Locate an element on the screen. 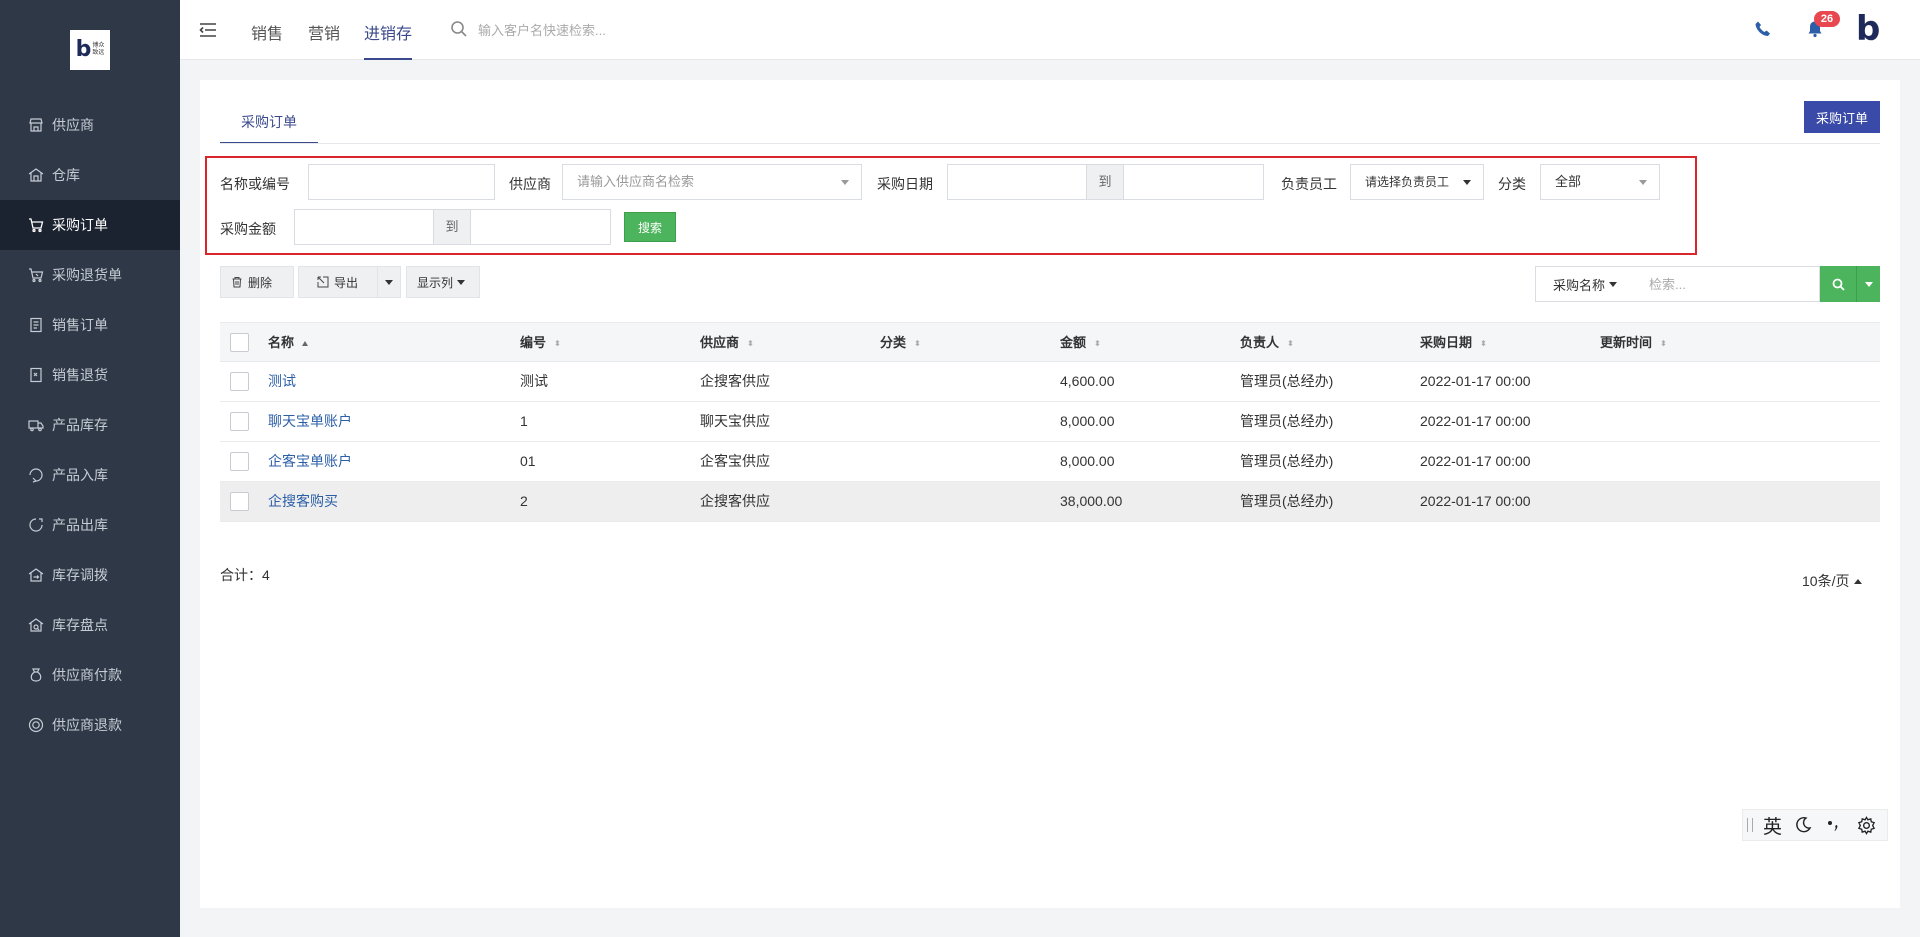  sidebar-item-purchase-order: 采购订单 is located at coordinates (90, 225).